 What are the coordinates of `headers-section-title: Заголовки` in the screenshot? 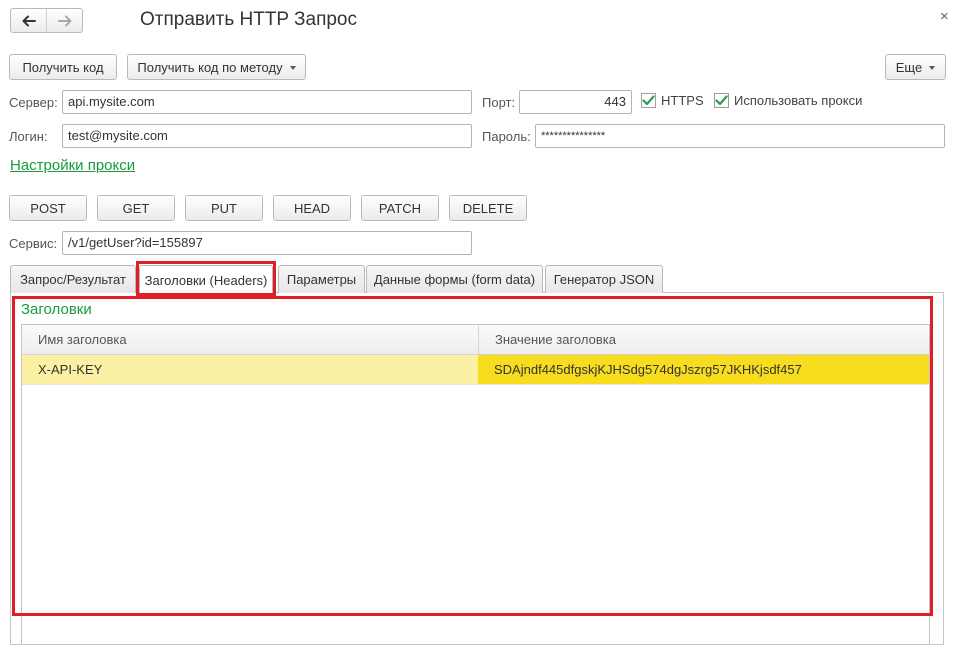 It's located at (56, 309).